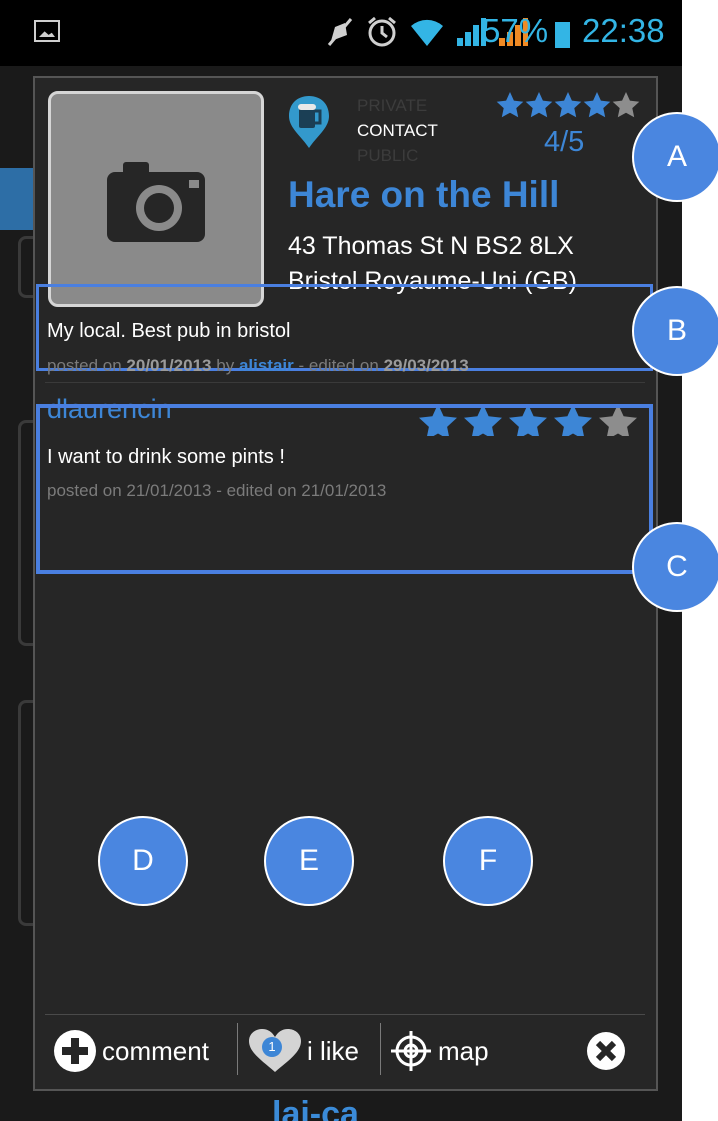  I want to click on heart-icon: 1, so click(275, 1051).